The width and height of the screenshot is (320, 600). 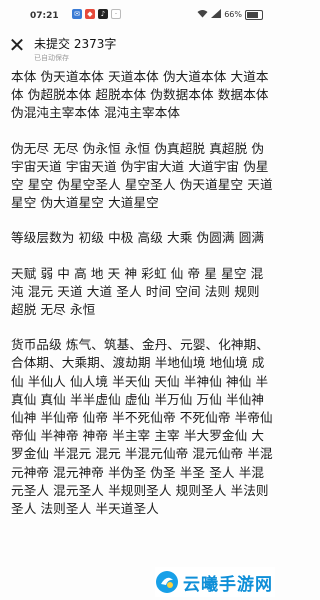 I want to click on more-notifications-icon: ·, so click(x=116, y=14).